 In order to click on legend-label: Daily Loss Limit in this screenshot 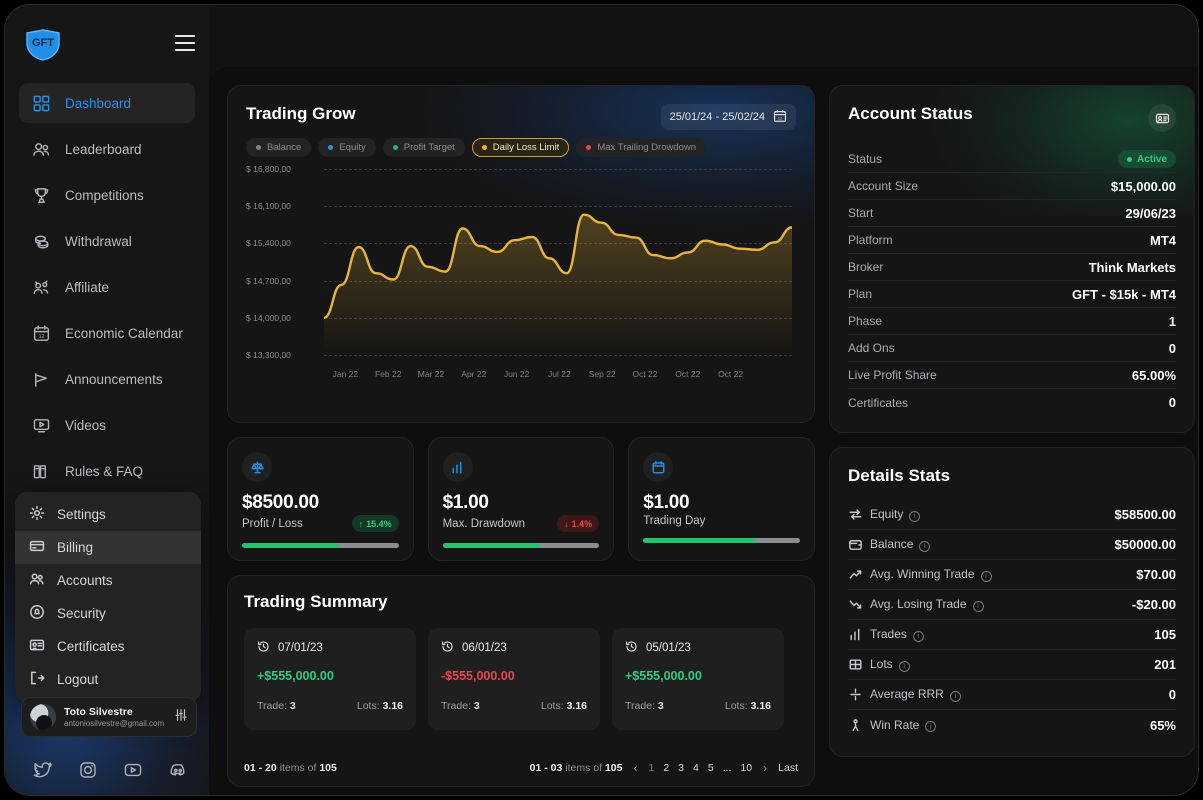, I will do `click(526, 147)`.